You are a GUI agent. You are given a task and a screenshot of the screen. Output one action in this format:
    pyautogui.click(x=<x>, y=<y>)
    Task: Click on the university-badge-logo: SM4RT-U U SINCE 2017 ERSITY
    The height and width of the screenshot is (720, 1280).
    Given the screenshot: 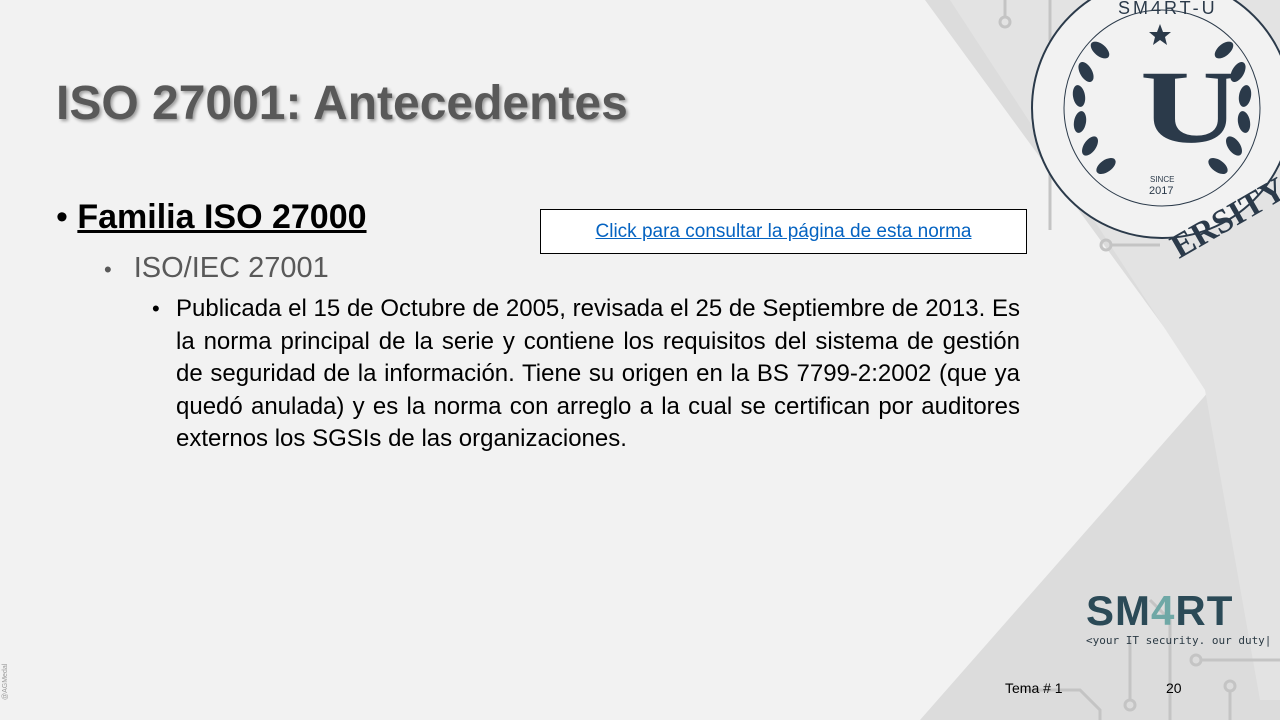 What is the action you would take?
    pyautogui.click(x=1155, y=133)
    